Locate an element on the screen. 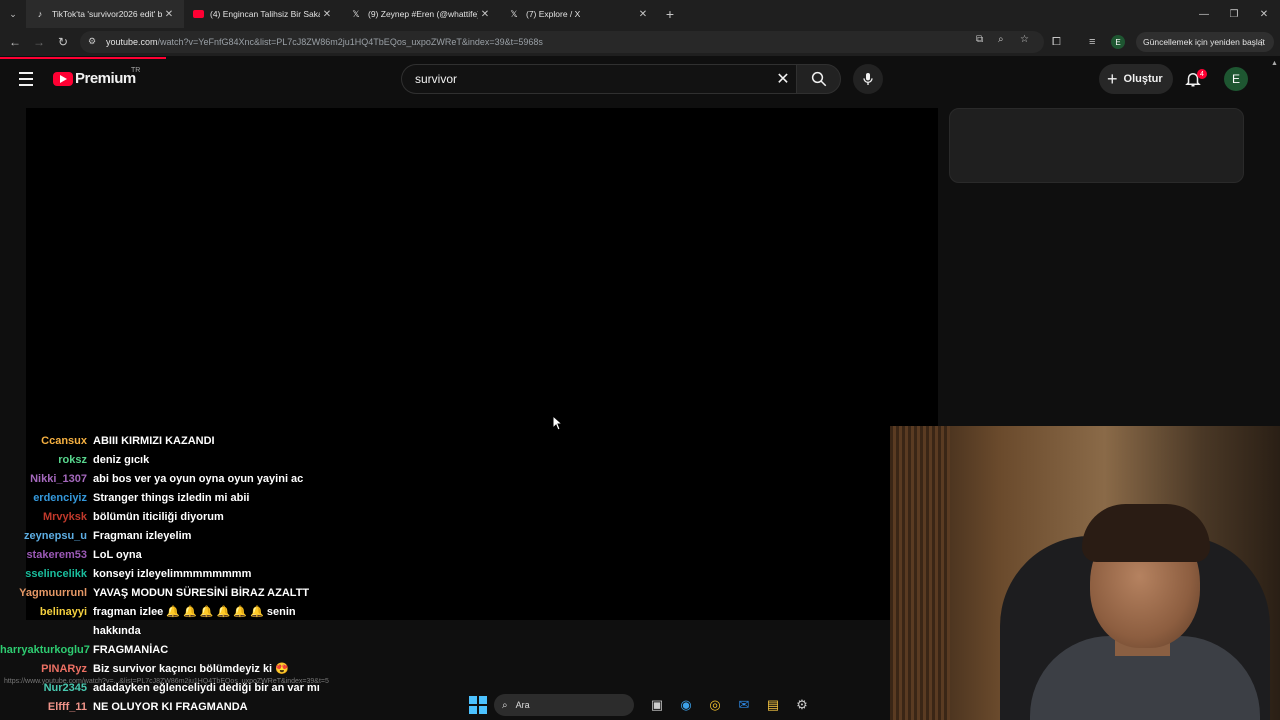 The height and width of the screenshot is (720, 1280). chat-message-text: konseyi izleyelimmmmmmmm is located at coordinates (172, 574).